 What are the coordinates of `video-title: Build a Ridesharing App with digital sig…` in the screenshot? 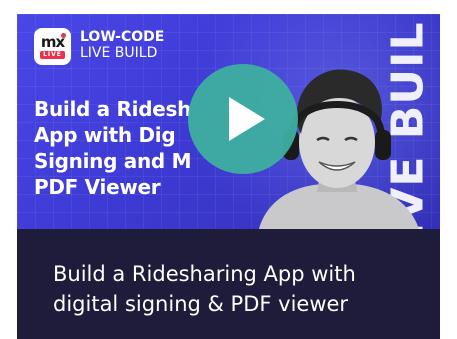 It's located at (243, 289).